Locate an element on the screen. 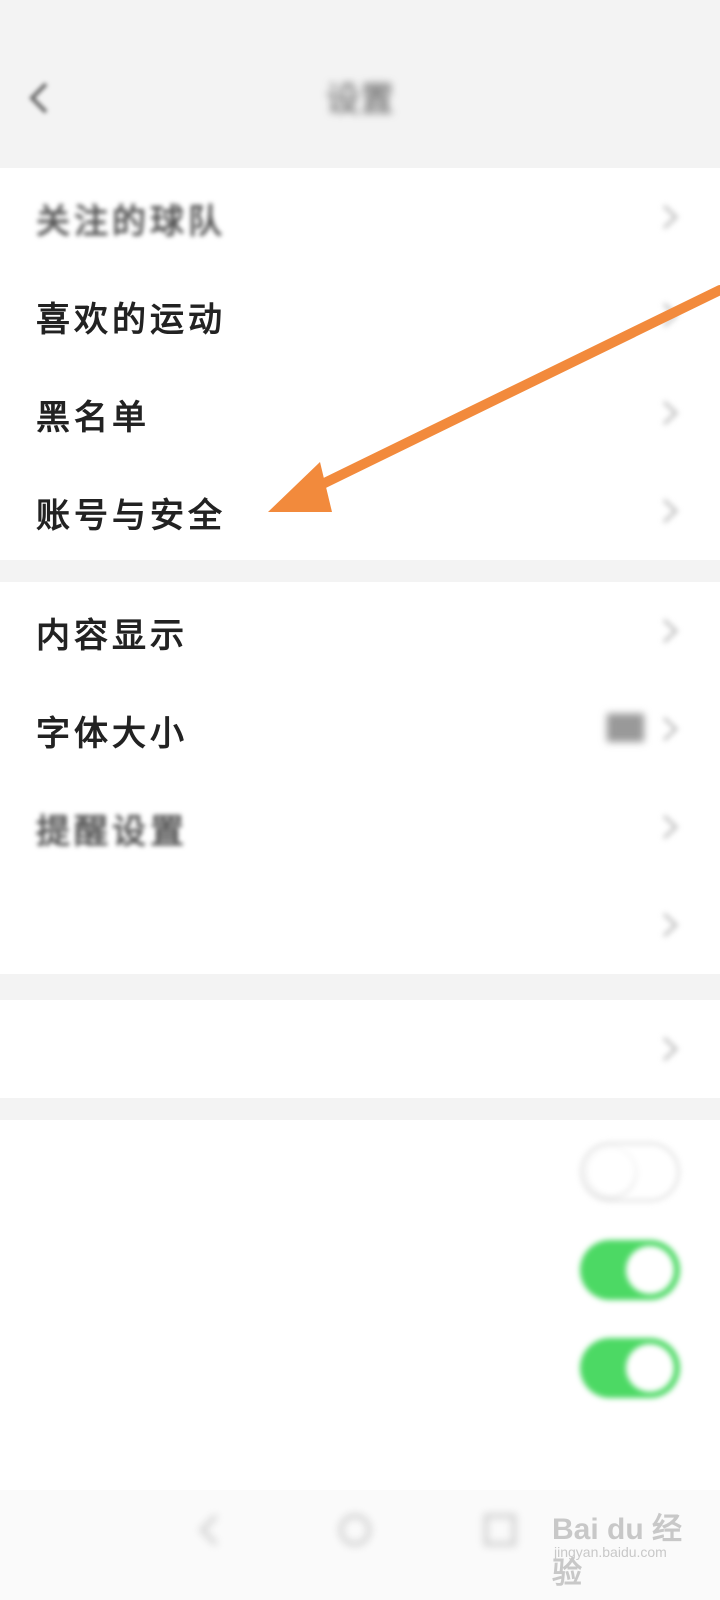 The width and height of the screenshot is (720, 1600). page-title: 设置 is located at coordinates (360, 100).